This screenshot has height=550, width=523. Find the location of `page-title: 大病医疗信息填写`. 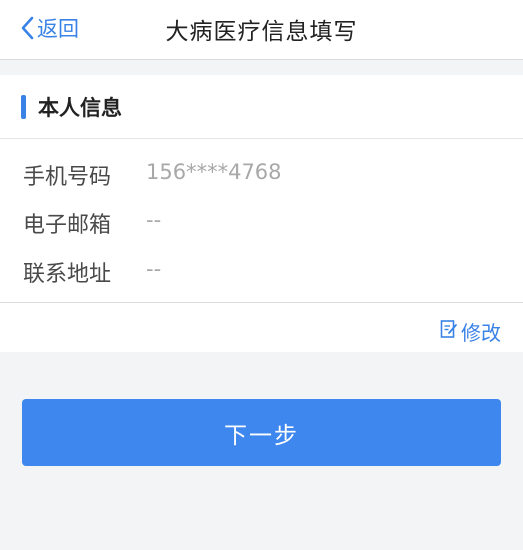

page-title: 大病医疗信息填写 is located at coordinates (261, 32).